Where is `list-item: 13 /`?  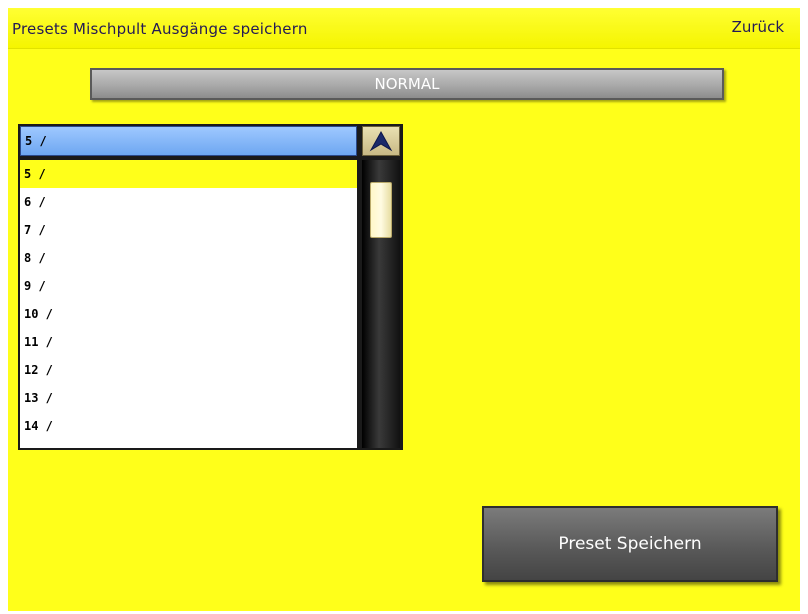 list-item: 13 / is located at coordinates (188, 398).